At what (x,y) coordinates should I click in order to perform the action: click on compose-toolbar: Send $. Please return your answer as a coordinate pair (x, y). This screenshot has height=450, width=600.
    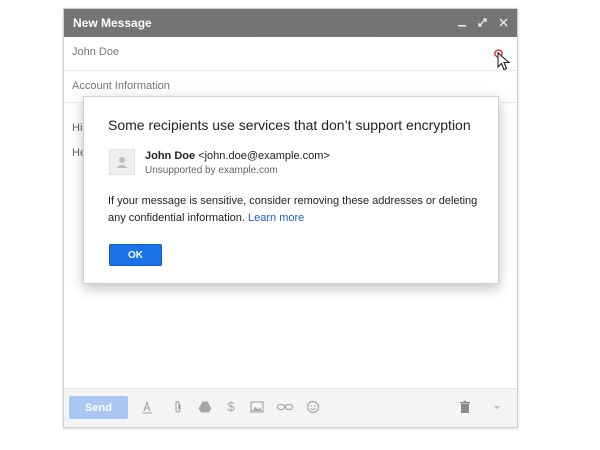
    Looking at the image, I should click on (290, 407).